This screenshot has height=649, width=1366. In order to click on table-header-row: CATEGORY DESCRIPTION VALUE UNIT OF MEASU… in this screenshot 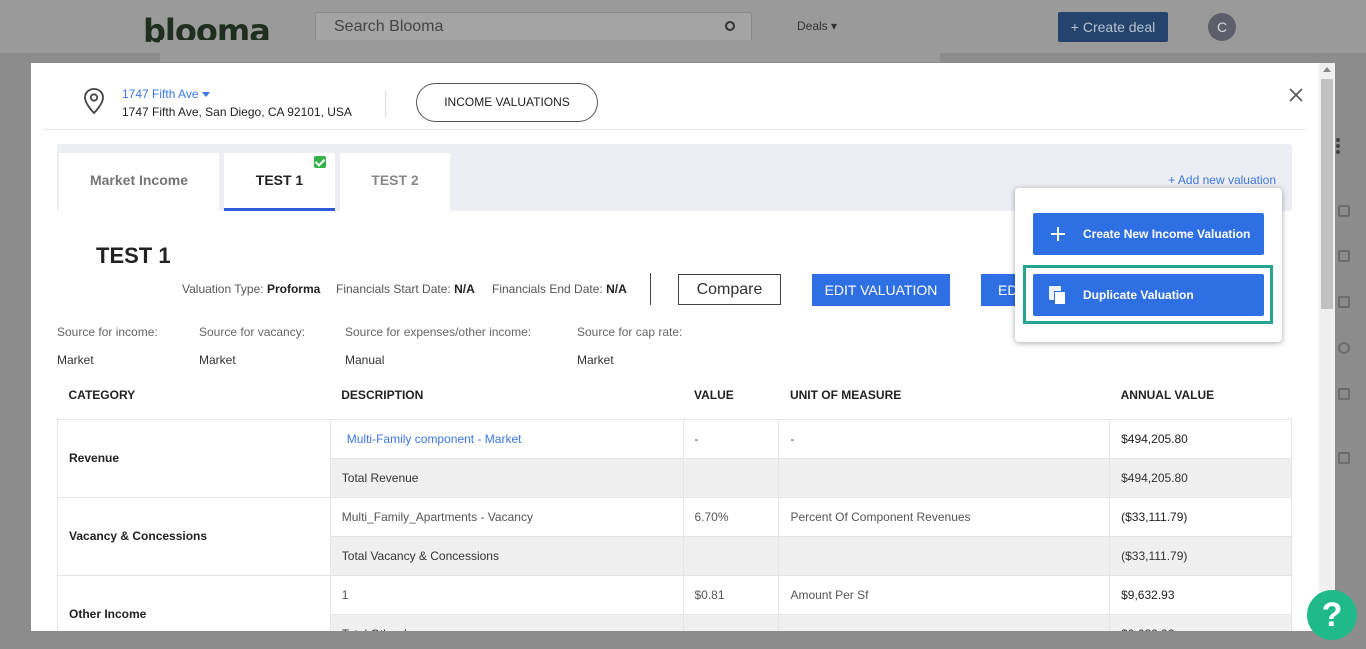, I will do `click(674, 395)`.